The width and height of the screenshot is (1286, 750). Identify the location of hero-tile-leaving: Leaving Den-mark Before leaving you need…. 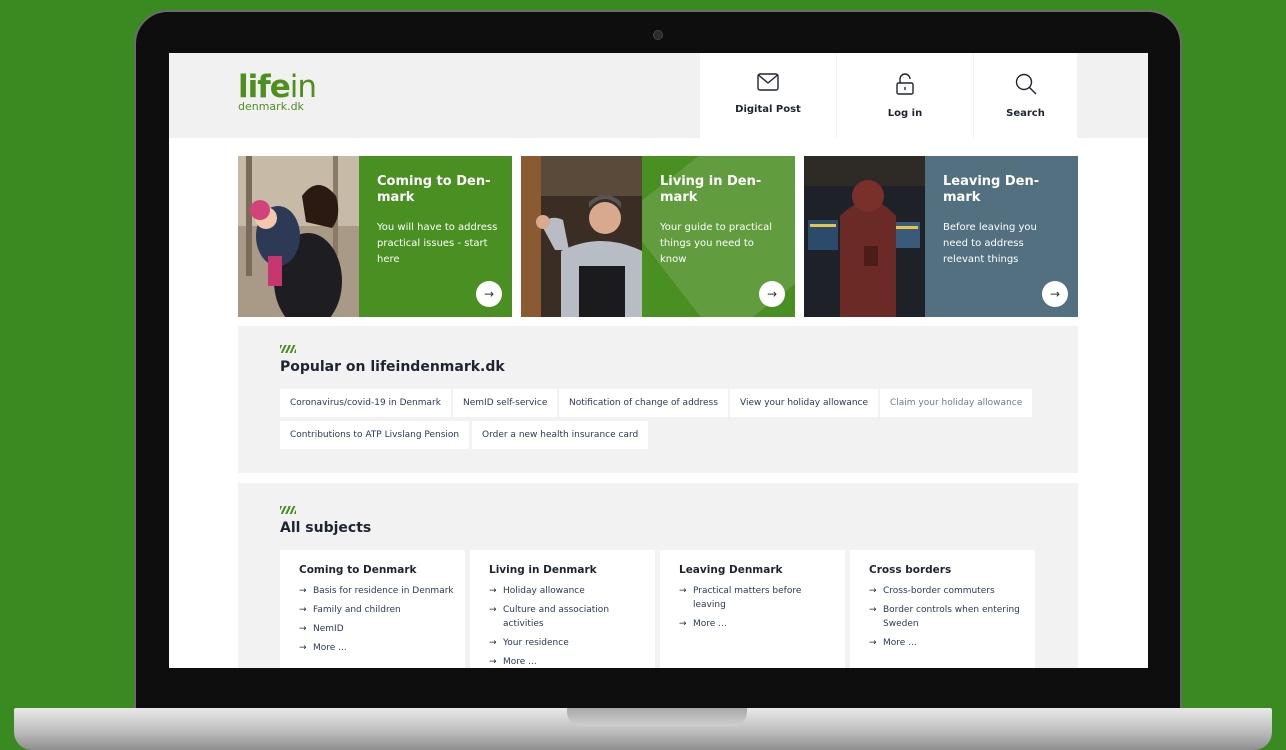
(941, 236).